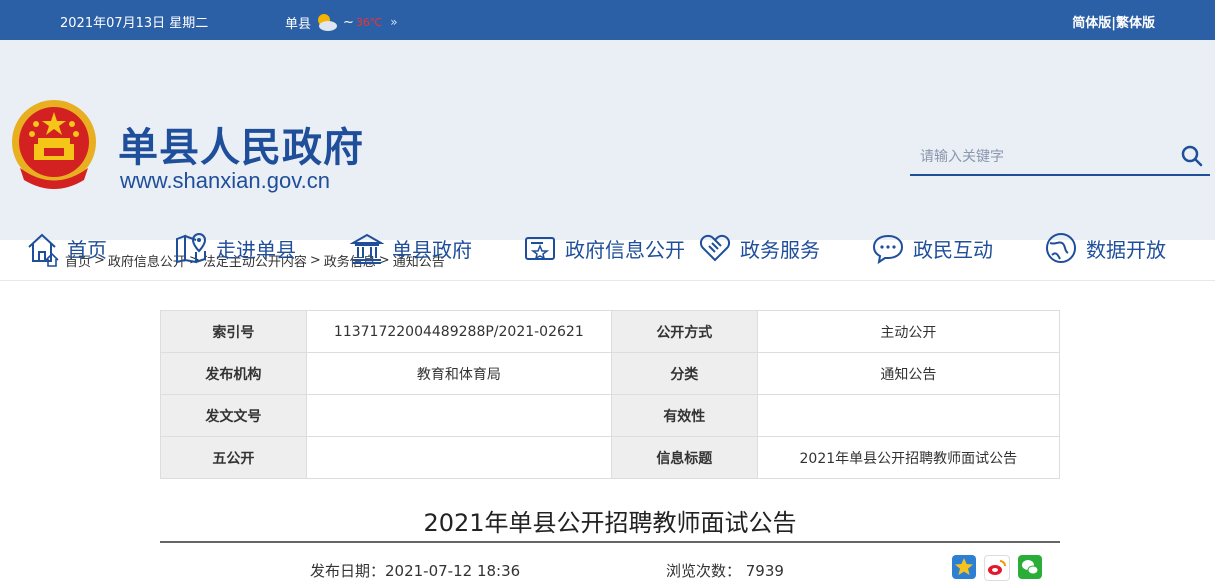  I want to click on meta-value: 主动公开, so click(908, 331).